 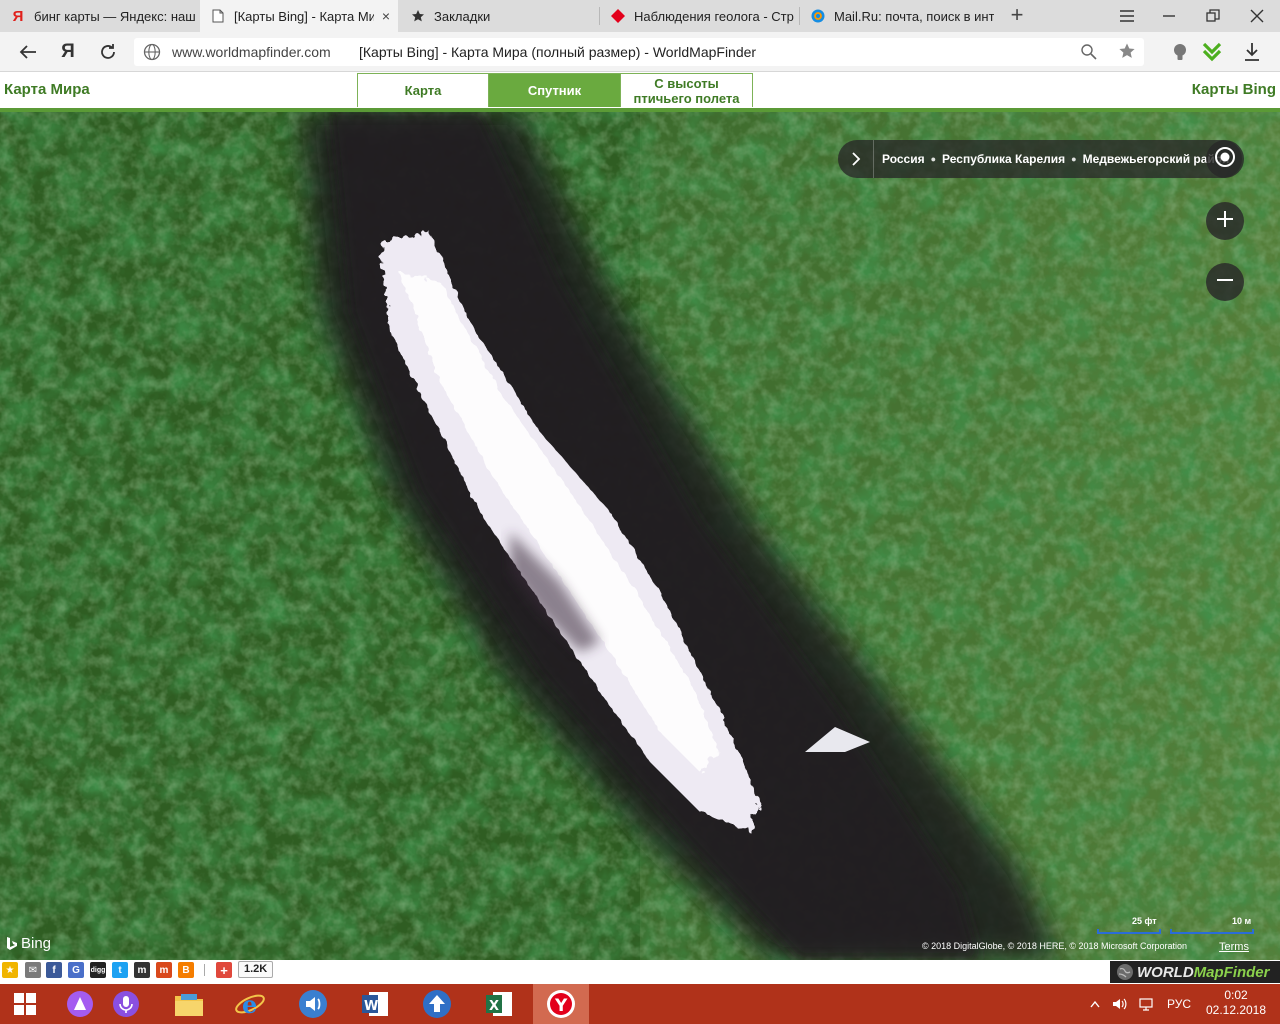 I want to click on tab-birdseye-mode: С высоты птичьего полета, so click(x=687, y=90).